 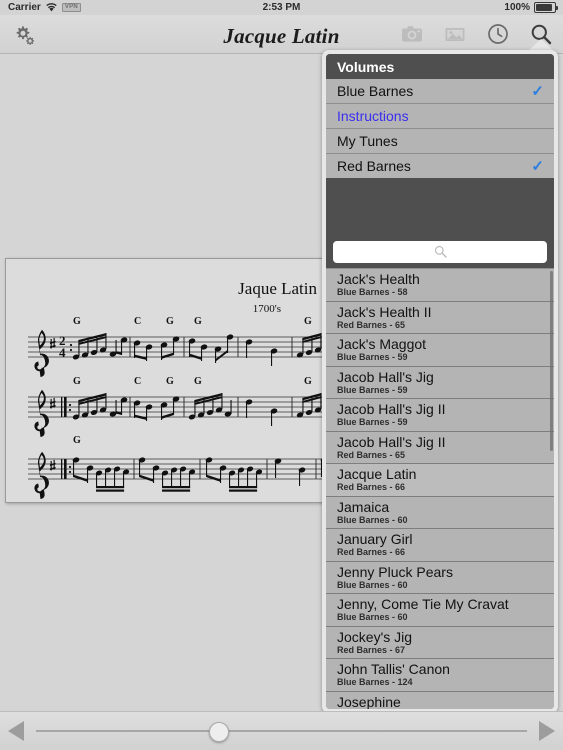 I want to click on tune-name: Jack's Health, so click(x=378, y=279).